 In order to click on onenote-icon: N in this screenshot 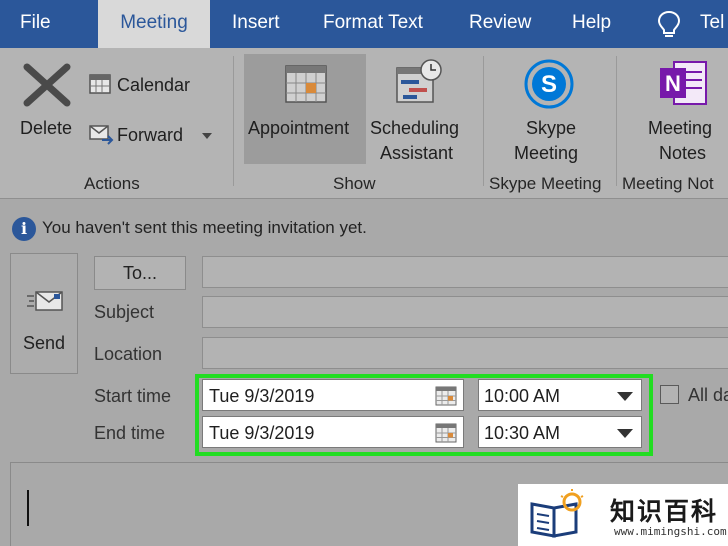, I will do `click(683, 83)`.